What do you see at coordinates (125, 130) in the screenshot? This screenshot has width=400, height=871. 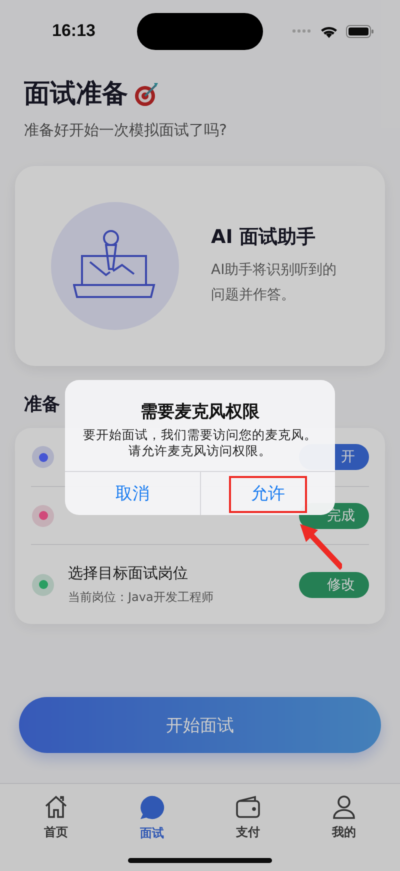 I see `page-subtitle: 准备好开始一次模拟面试了吗?` at bounding box center [125, 130].